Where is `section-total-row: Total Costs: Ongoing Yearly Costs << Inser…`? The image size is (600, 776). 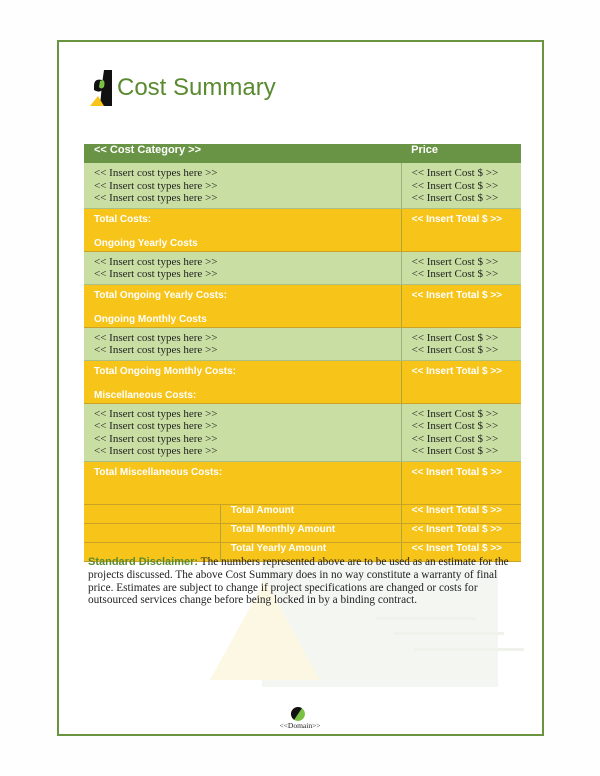
section-total-row: Total Costs: Ongoing Yearly Costs << Inser… is located at coordinates (302, 230).